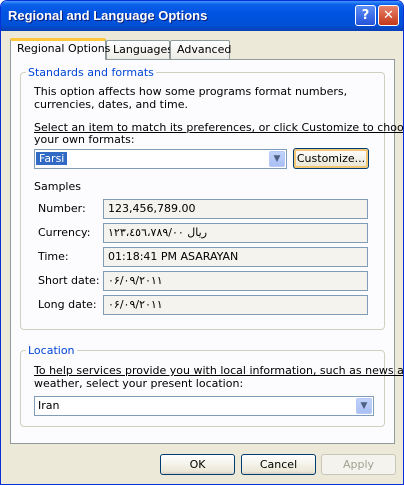  Describe the element at coordinates (51, 350) in the screenshot. I see `location-legend: Location` at that location.